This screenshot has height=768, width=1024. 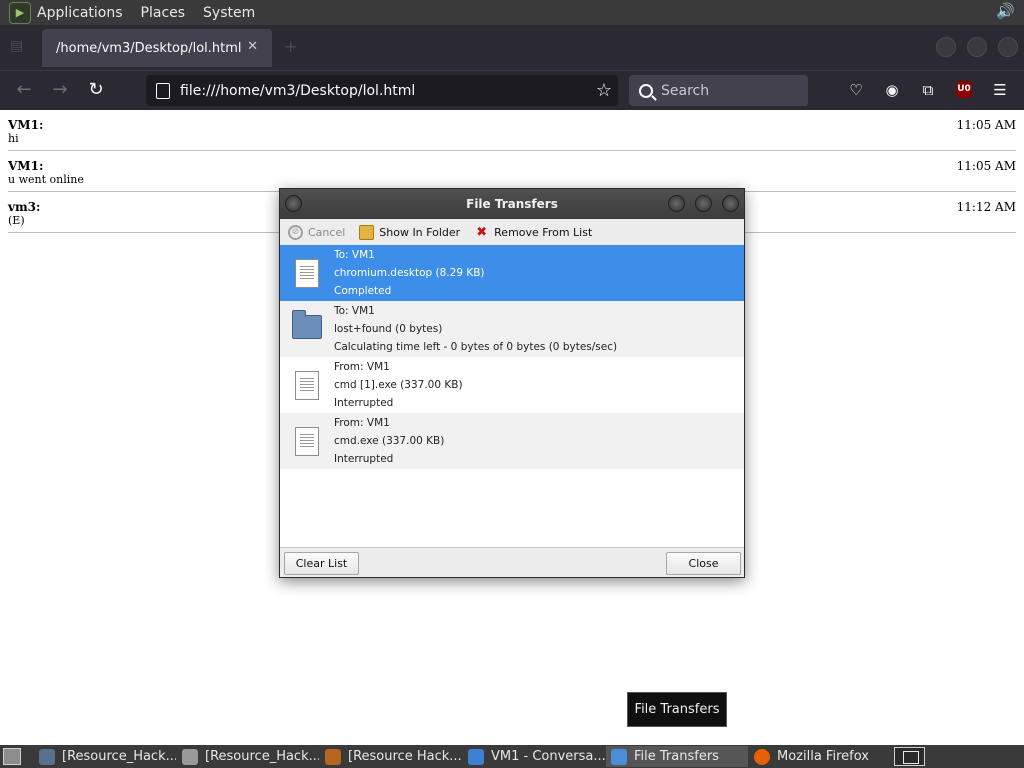 What do you see at coordinates (718, 90) in the screenshot?
I see `search-input: Search` at bounding box center [718, 90].